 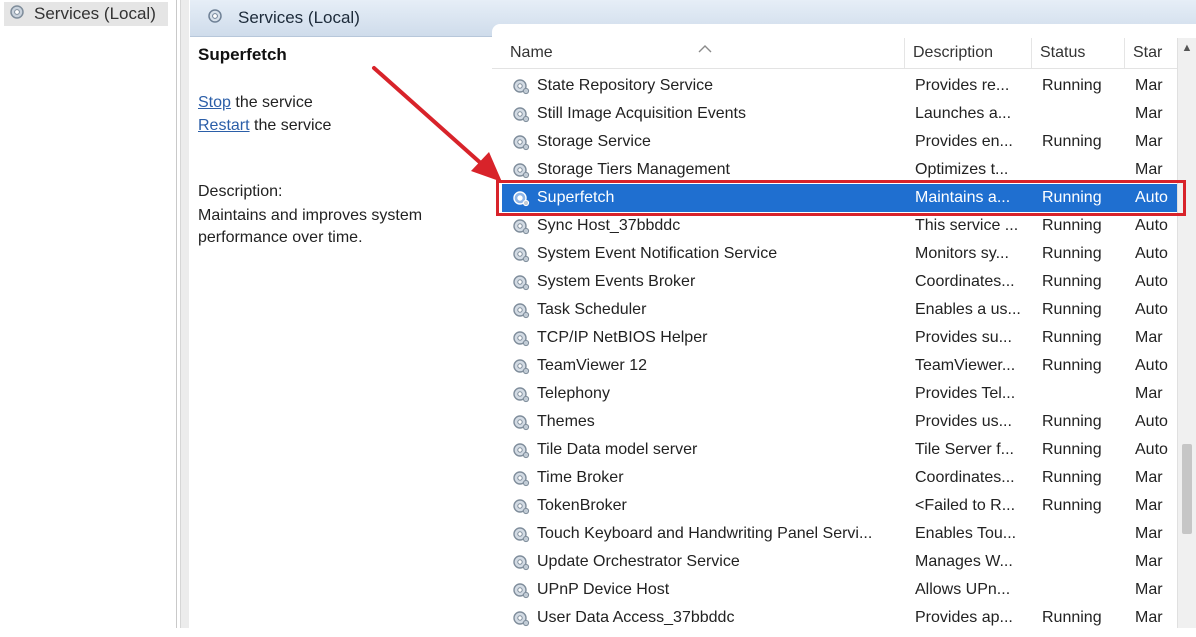 What do you see at coordinates (842, 478) in the screenshot?
I see `service-row: Time Broker Coordinates... Running Mar` at bounding box center [842, 478].